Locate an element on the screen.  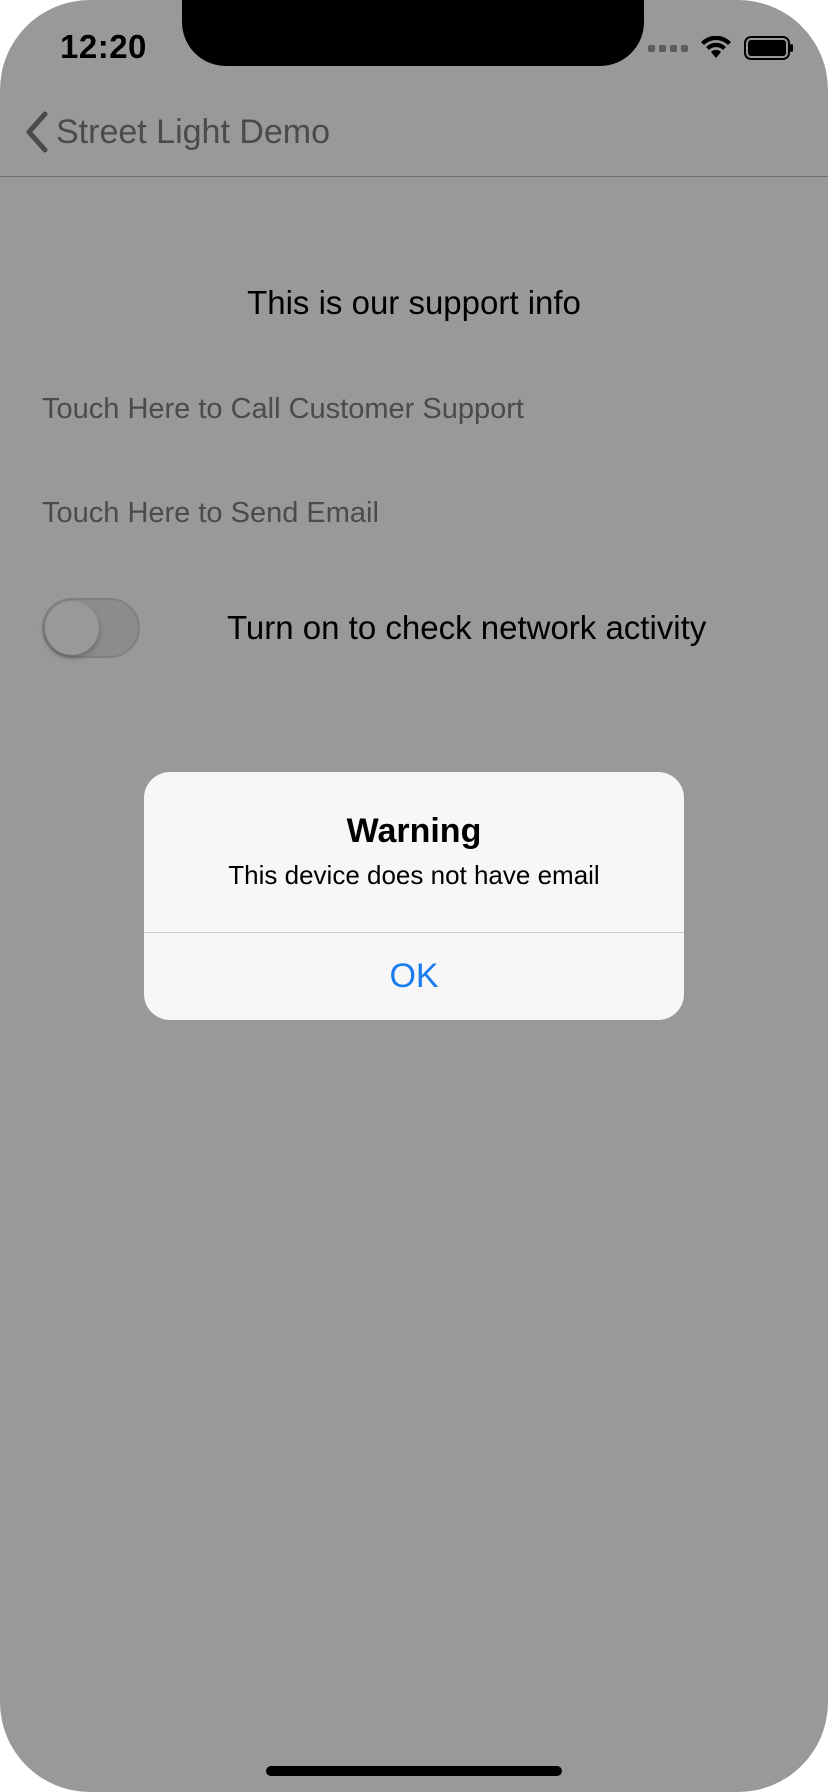
alert-title: Warning is located at coordinates (414, 831).